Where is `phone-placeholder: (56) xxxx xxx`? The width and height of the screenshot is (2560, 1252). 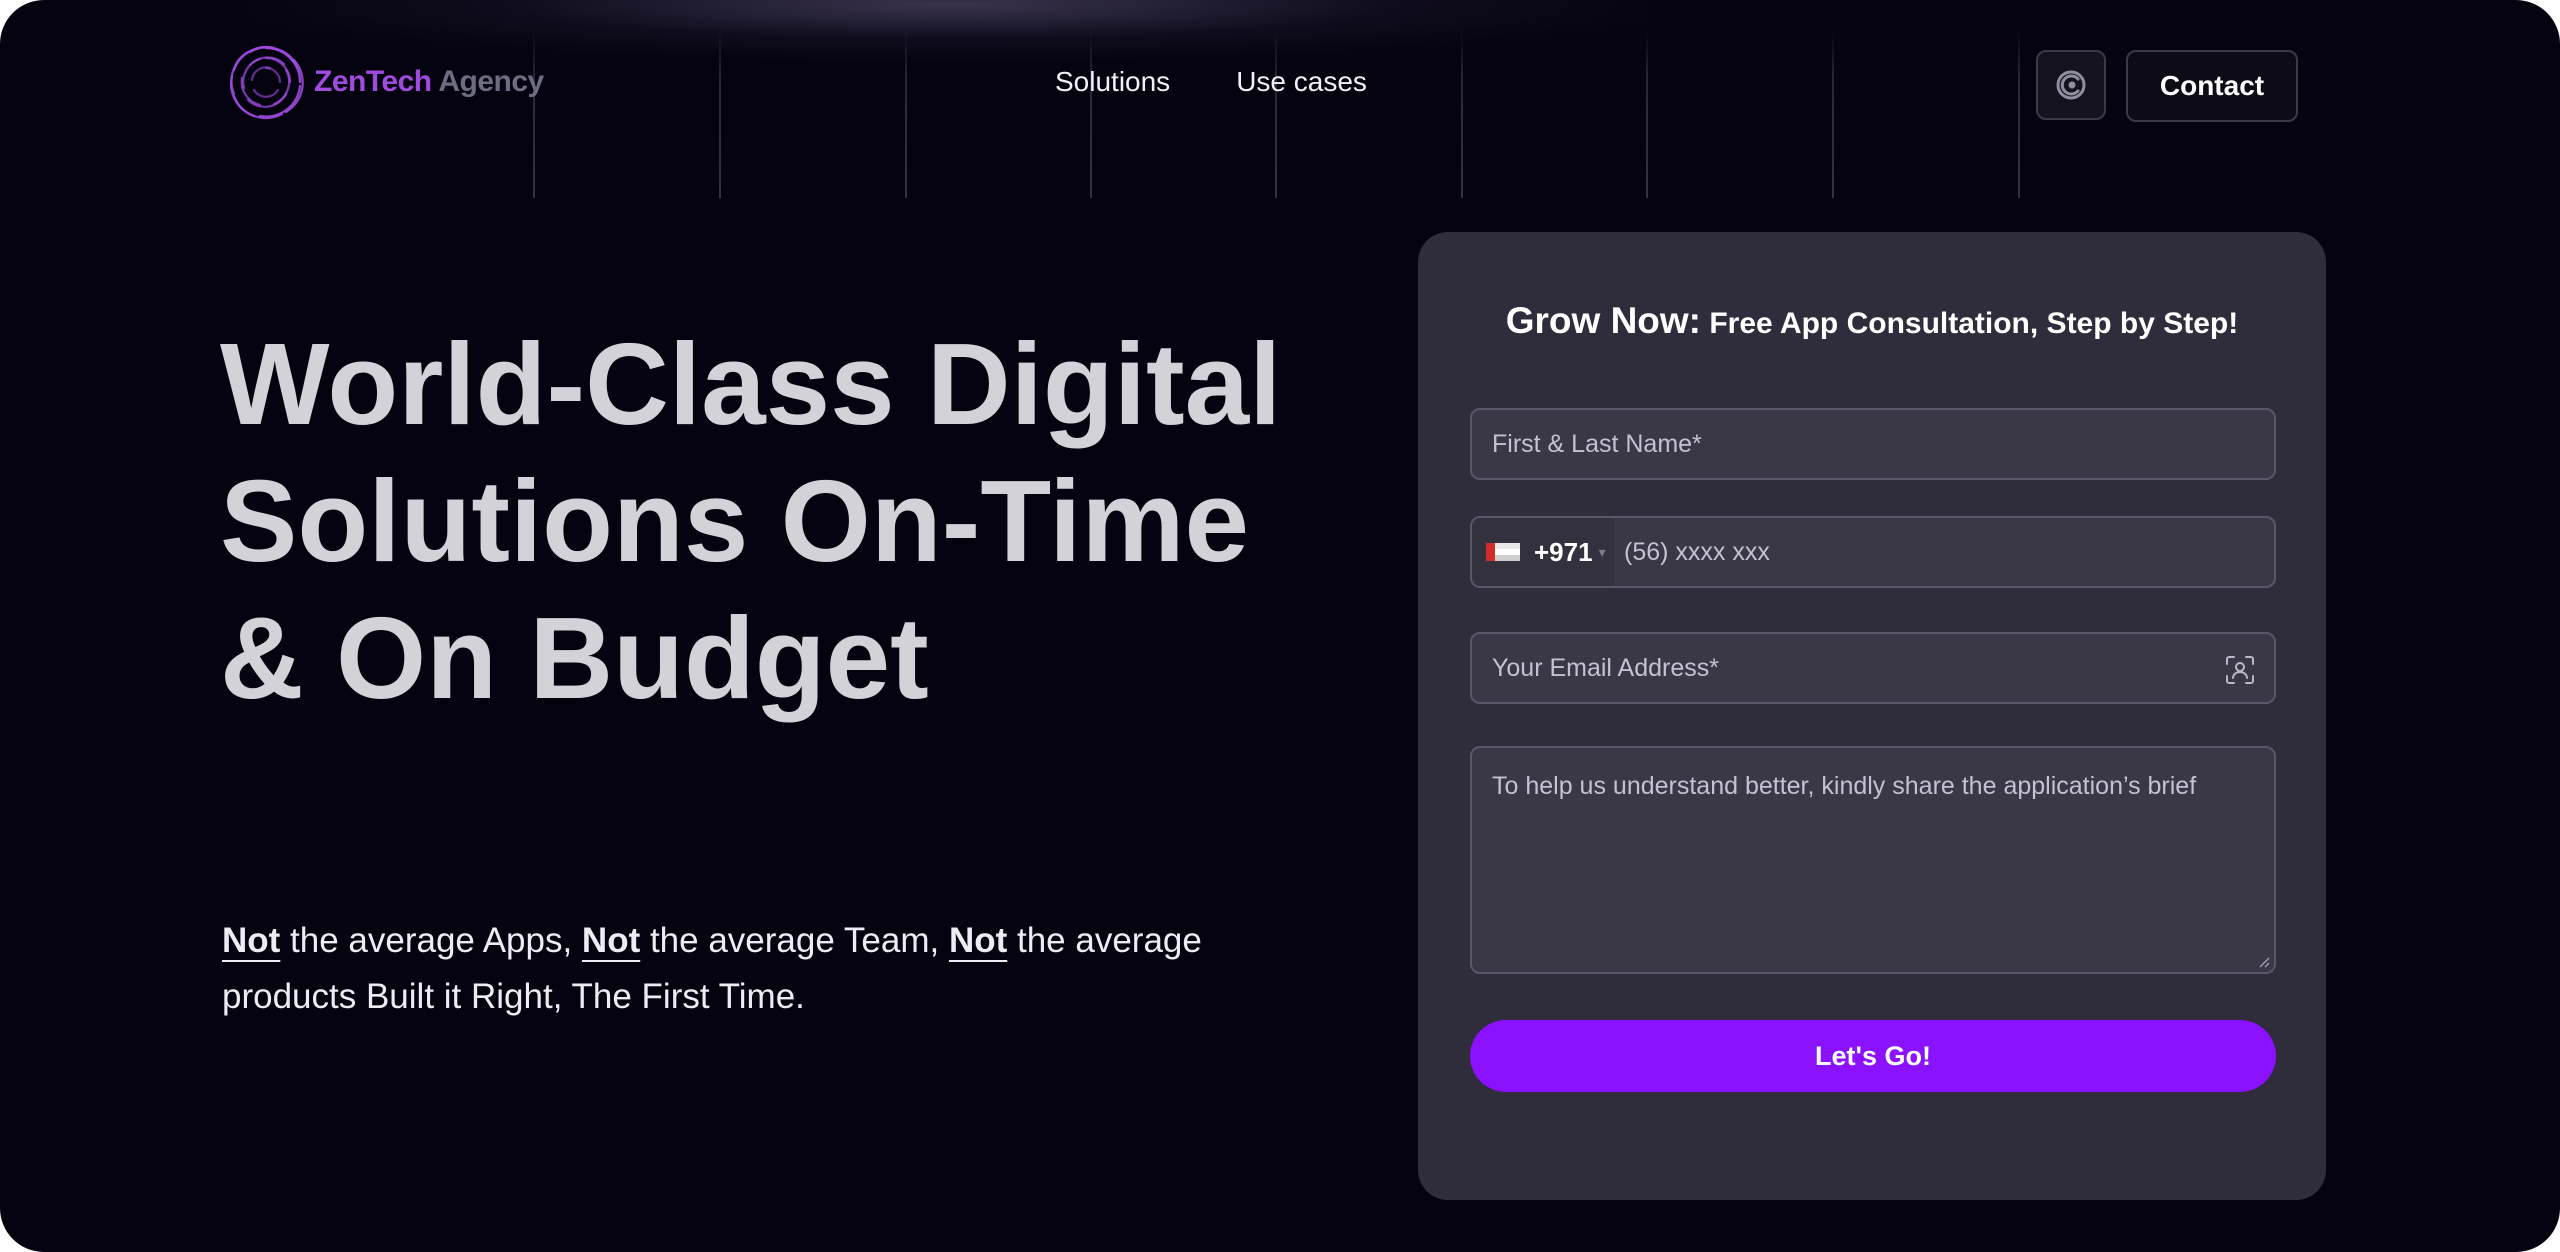
phone-placeholder: (56) xxxx xxx is located at coordinates (1697, 551).